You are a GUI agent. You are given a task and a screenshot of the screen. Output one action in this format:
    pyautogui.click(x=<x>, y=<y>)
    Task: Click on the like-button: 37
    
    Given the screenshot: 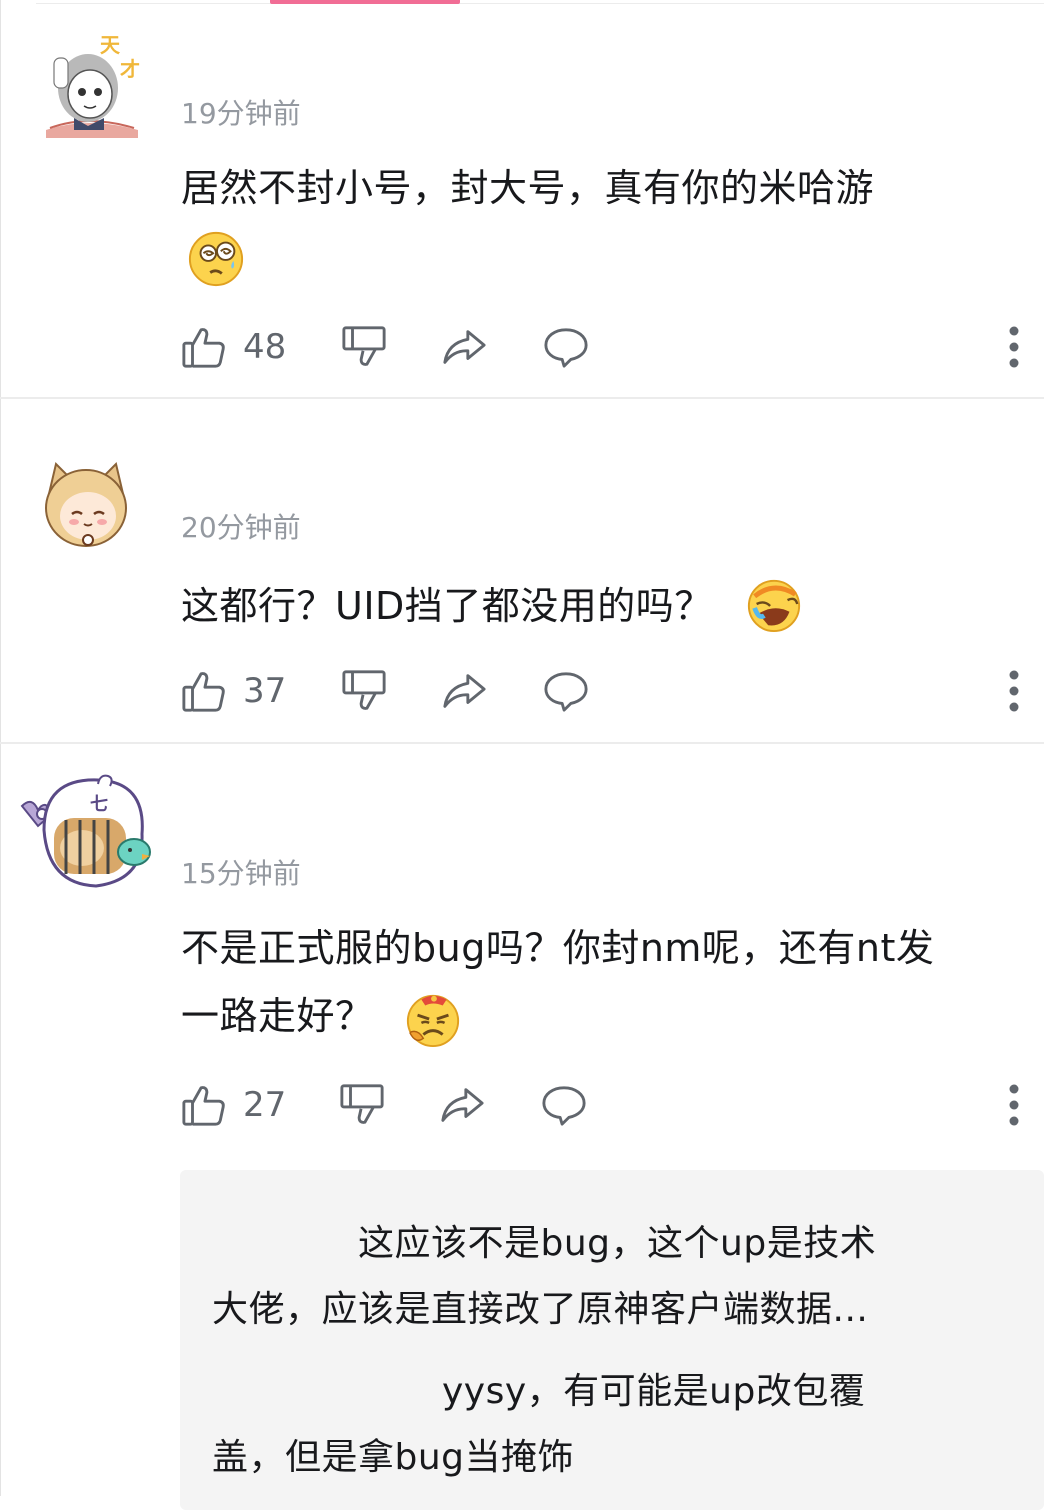 What is the action you would take?
    pyautogui.click(x=233, y=691)
    